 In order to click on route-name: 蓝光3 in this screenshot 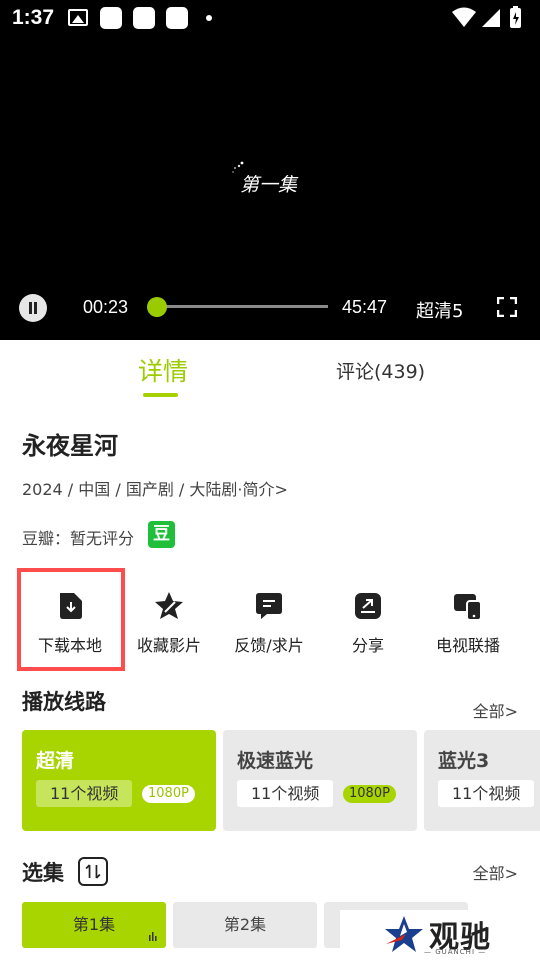, I will do `click(464, 761)`.